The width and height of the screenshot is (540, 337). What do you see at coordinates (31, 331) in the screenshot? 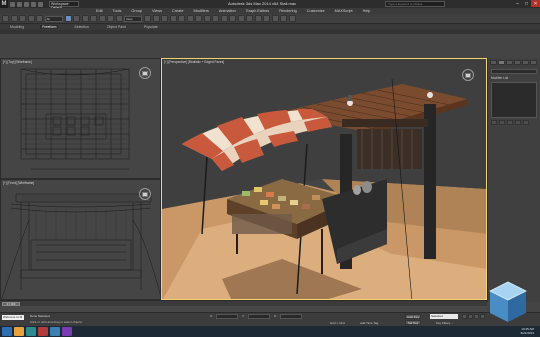
I see `3ds-max-taskbar-icon` at bounding box center [31, 331].